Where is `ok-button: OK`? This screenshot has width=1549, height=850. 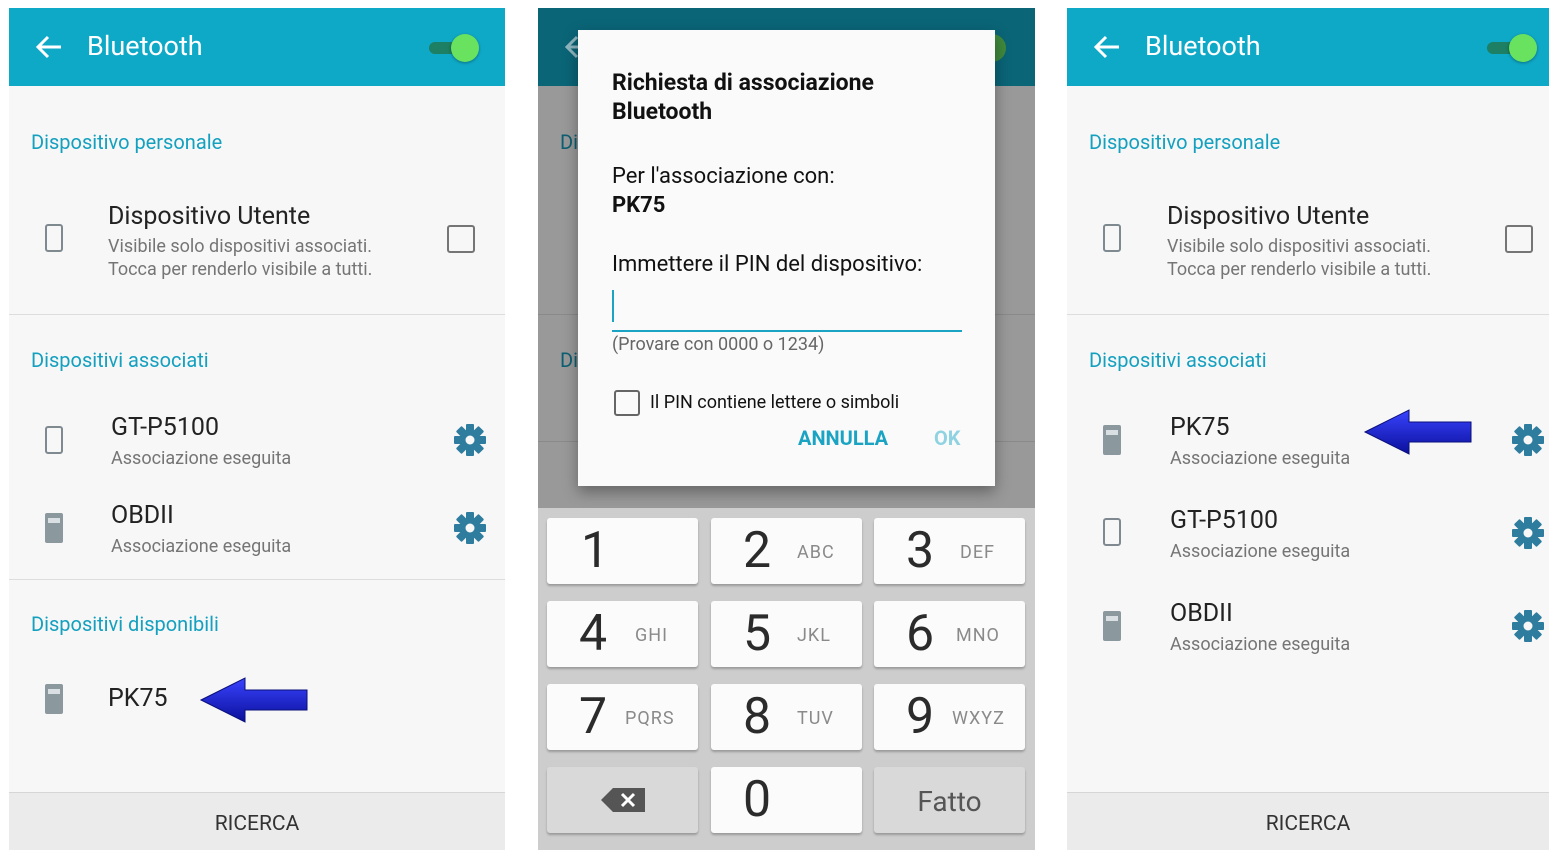
ok-button: OK is located at coordinates (947, 438).